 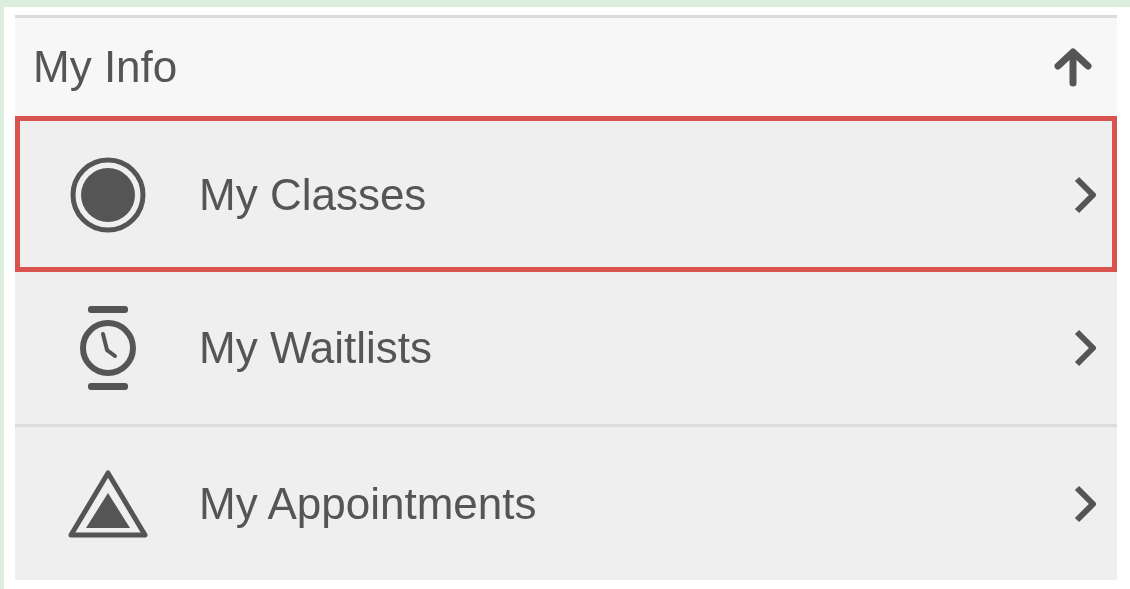 What do you see at coordinates (108, 348) in the screenshot?
I see `watch-icon` at bounding box center [108, 348].